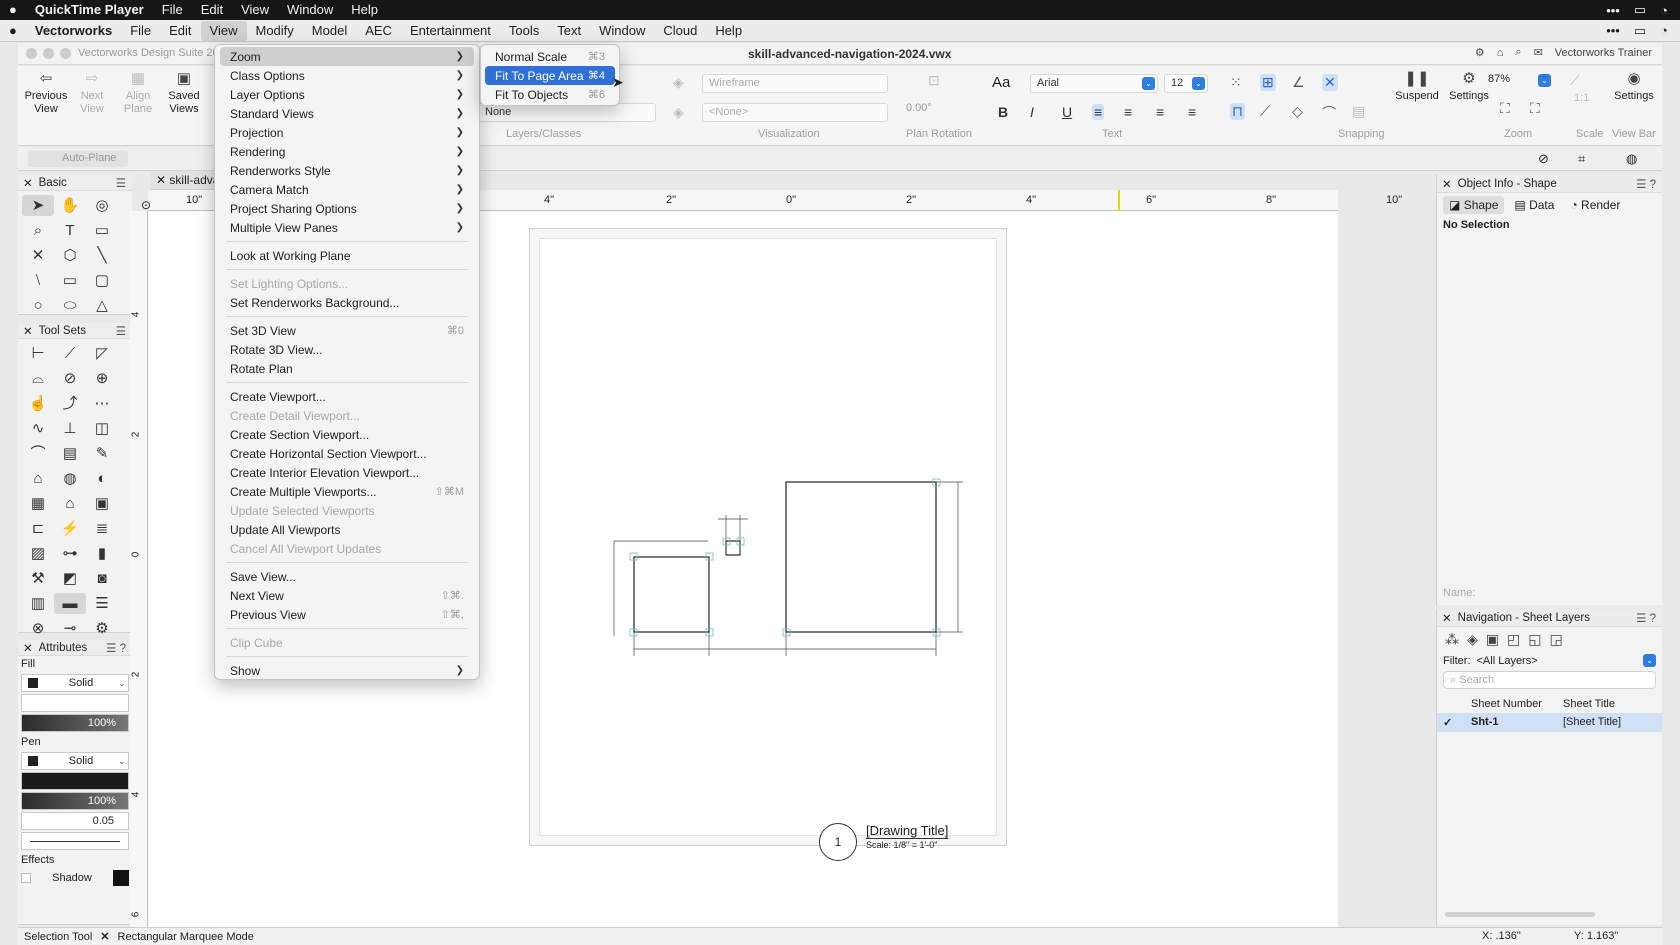 The width and height of the screenshot is (1680, 945). Describe the element at coordinates (75, 841) in the screenshot. I see `line-style-dropdown` at that location.